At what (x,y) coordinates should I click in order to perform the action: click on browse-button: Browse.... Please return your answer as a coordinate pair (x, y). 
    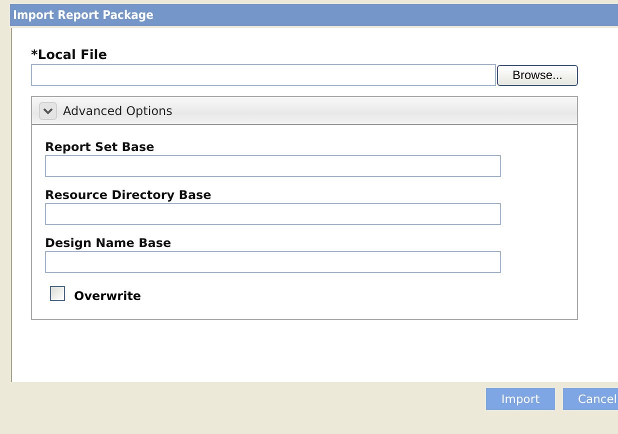
    Looking at the image, I should click on (537, 75).